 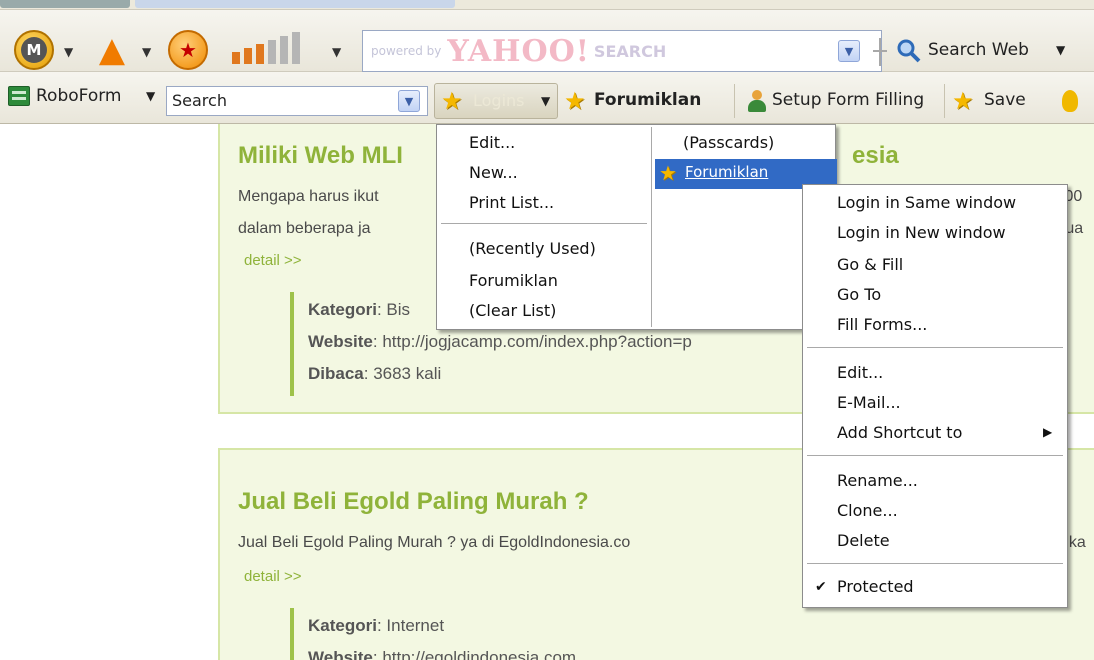 What do you see at coordinates (406, 51) in the screenshot?
I see `powered-by-text: powered by` at bounding box center [406, 51].